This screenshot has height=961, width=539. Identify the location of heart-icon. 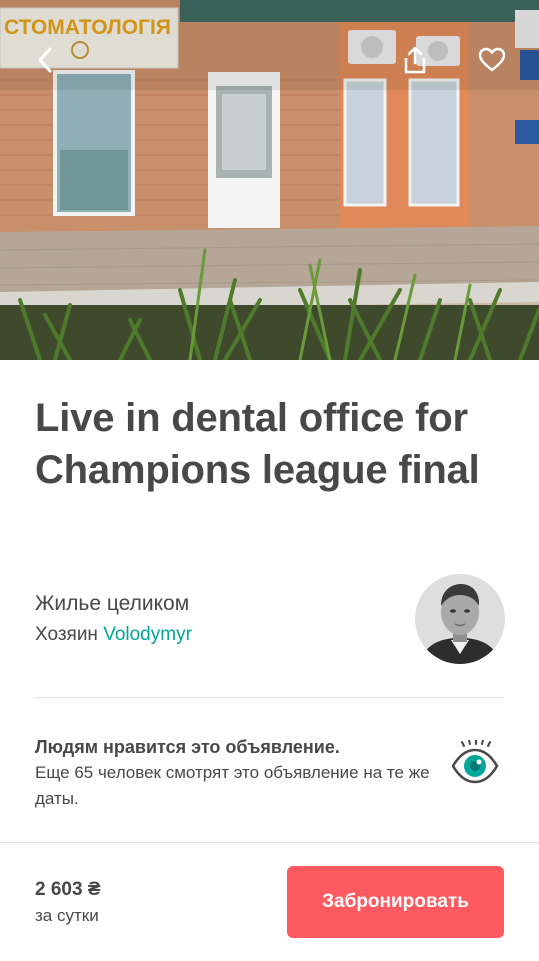
(492, 59).